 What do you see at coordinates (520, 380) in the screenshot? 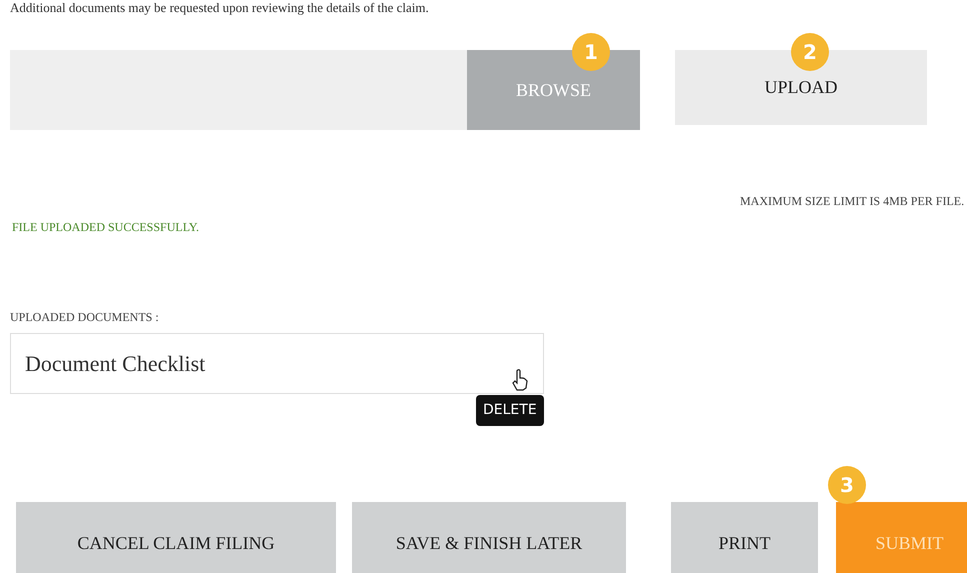
I see `hand-cursor-icon` at bounding box center [520, 380].